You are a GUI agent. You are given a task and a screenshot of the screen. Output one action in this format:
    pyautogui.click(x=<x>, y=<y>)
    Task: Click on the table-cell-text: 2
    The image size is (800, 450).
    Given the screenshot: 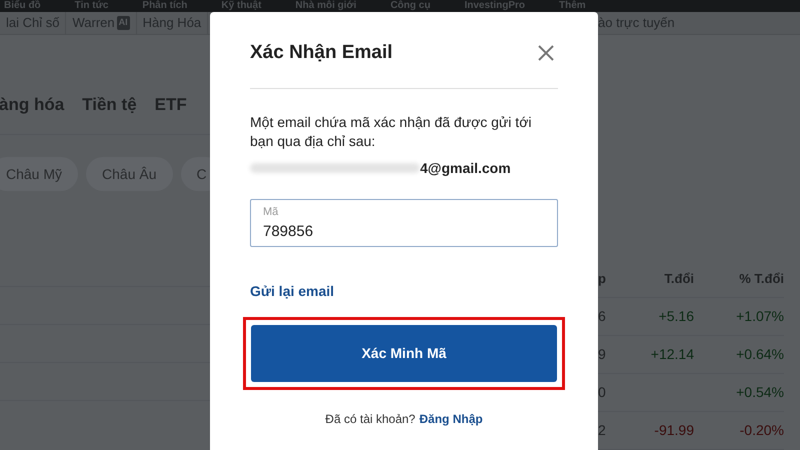 What is the action you would take?
    pyautogui.click(x=602, y=430)
    